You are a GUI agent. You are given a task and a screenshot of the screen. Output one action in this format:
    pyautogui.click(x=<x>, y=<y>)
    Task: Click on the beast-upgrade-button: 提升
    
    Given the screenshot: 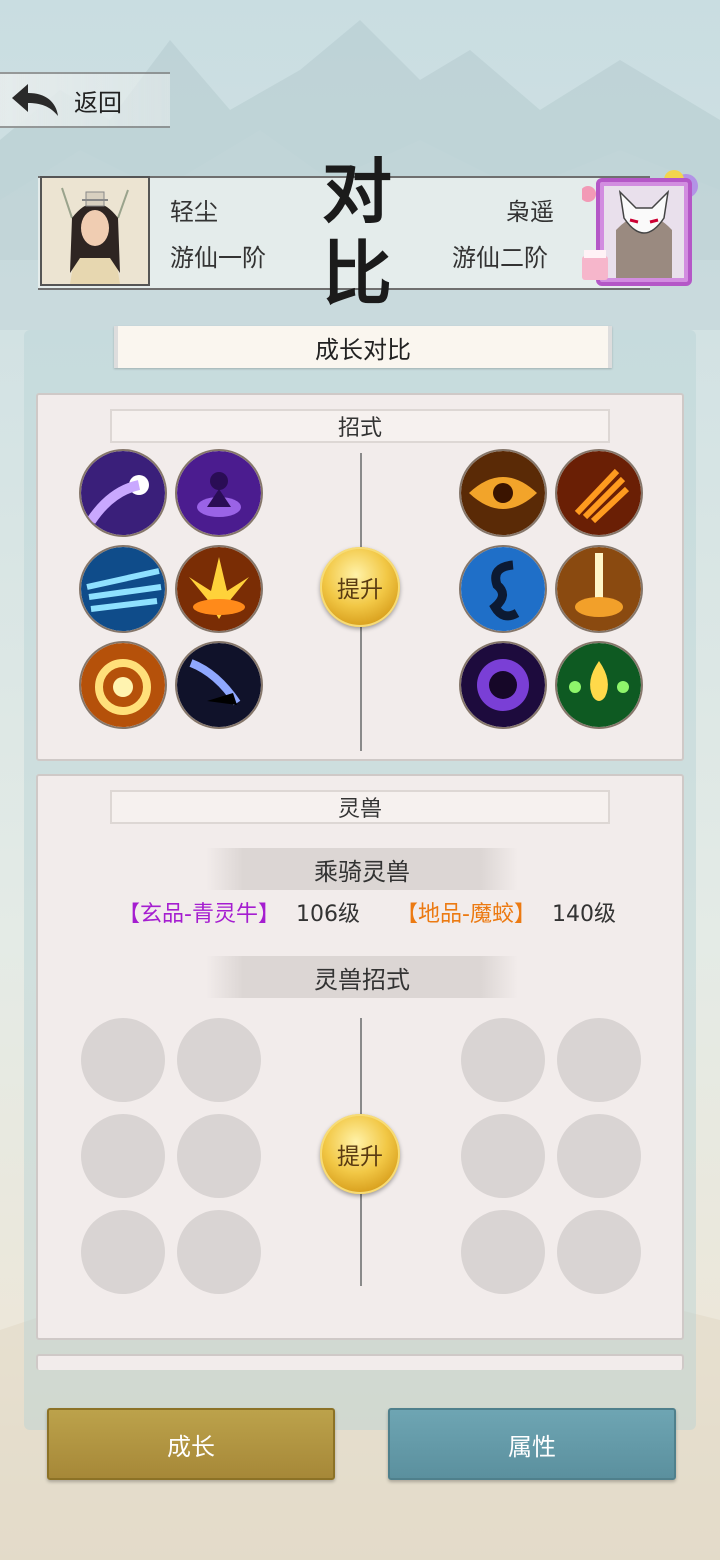 What is the action you would take?
    pyautogui.click(x=360, y=1154)
    